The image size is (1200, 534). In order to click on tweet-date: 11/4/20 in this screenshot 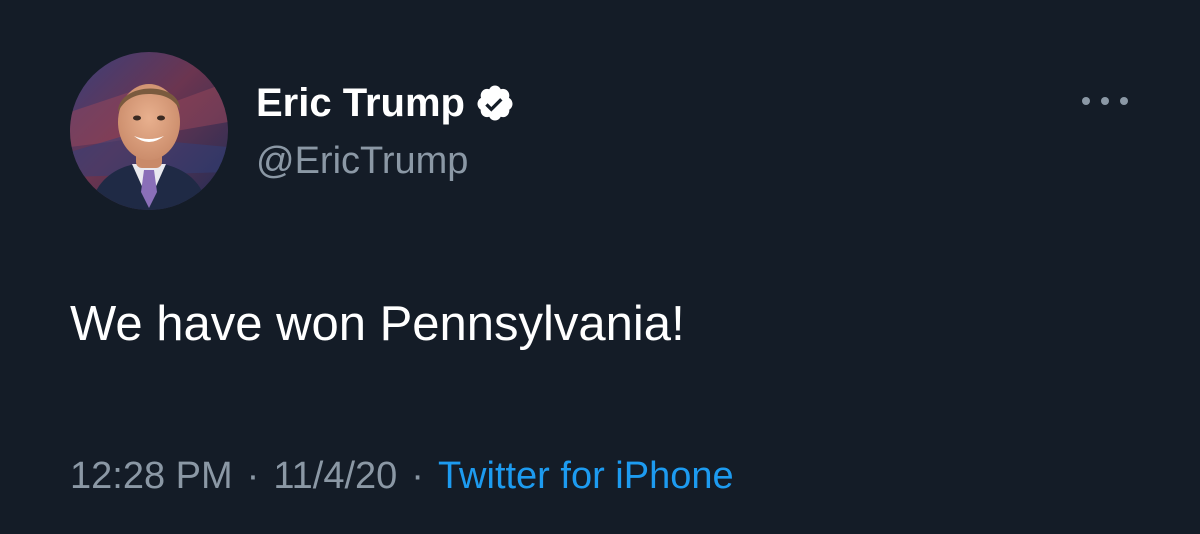, I will do `click(335, 476)`.